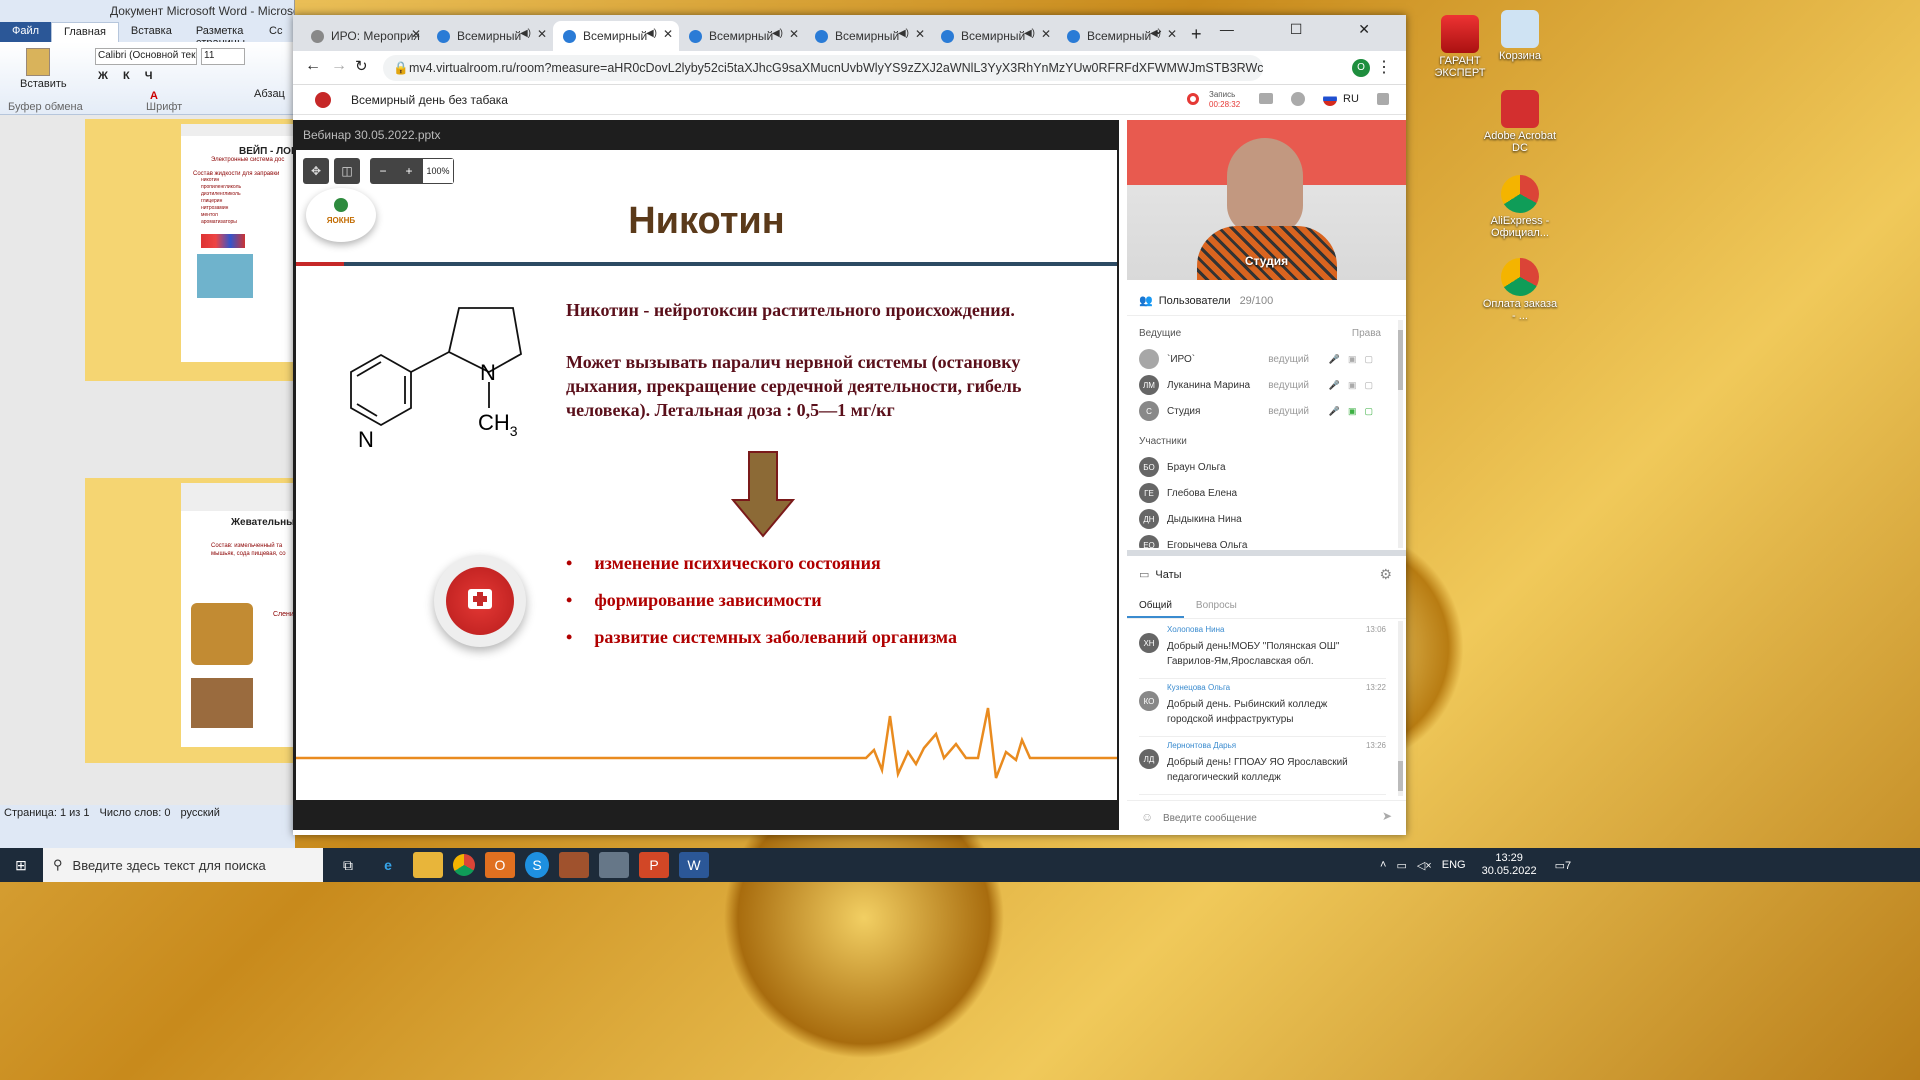  Describe the element at coordinates (1401, 865) in the screenshot. I see `network-icon: ▭` at that location.